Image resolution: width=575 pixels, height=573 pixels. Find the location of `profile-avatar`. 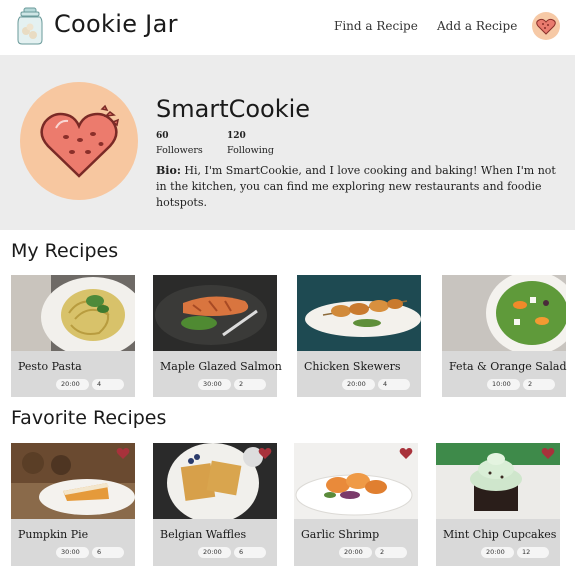

profile-avatar is located at coordinates (79, 141).